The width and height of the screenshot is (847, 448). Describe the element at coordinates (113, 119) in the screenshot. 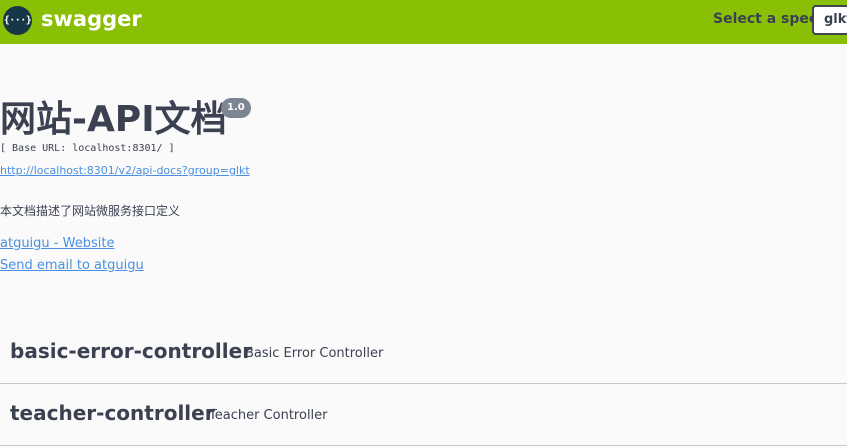

I see `page-title: 网站-API文档` at that location.